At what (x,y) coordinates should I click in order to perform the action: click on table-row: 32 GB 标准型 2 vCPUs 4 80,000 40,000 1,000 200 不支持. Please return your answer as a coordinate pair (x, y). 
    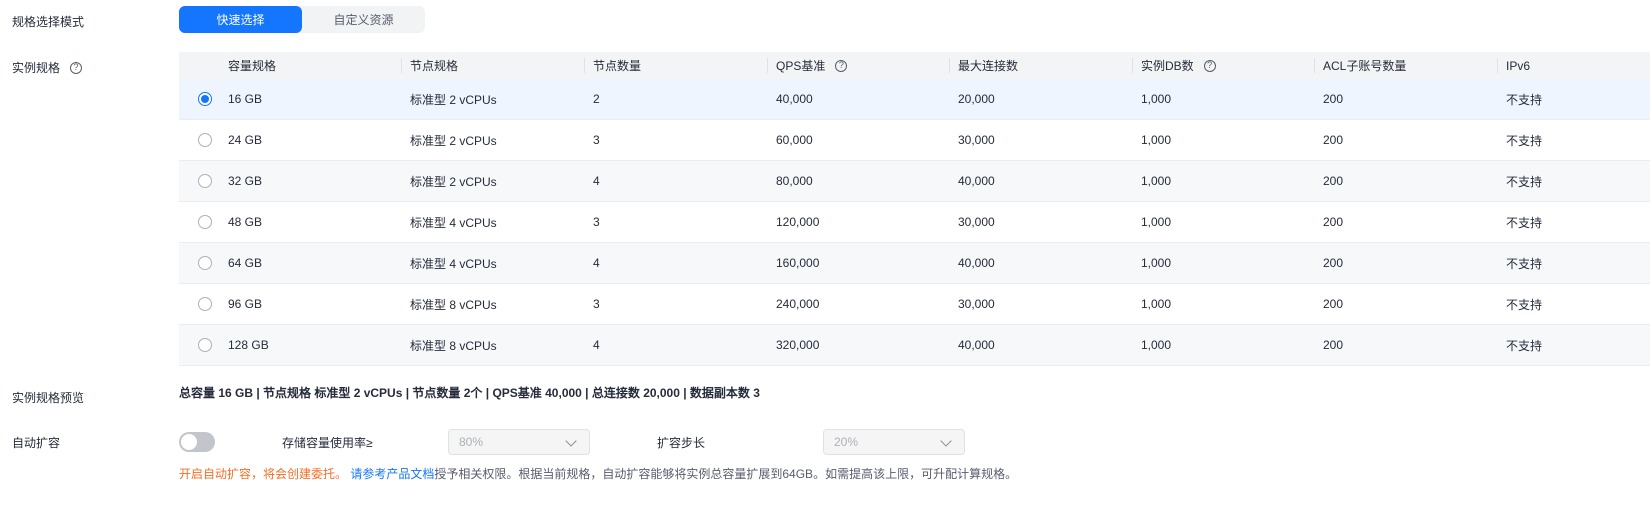
    Looking at the image, I should click on (914, 181).